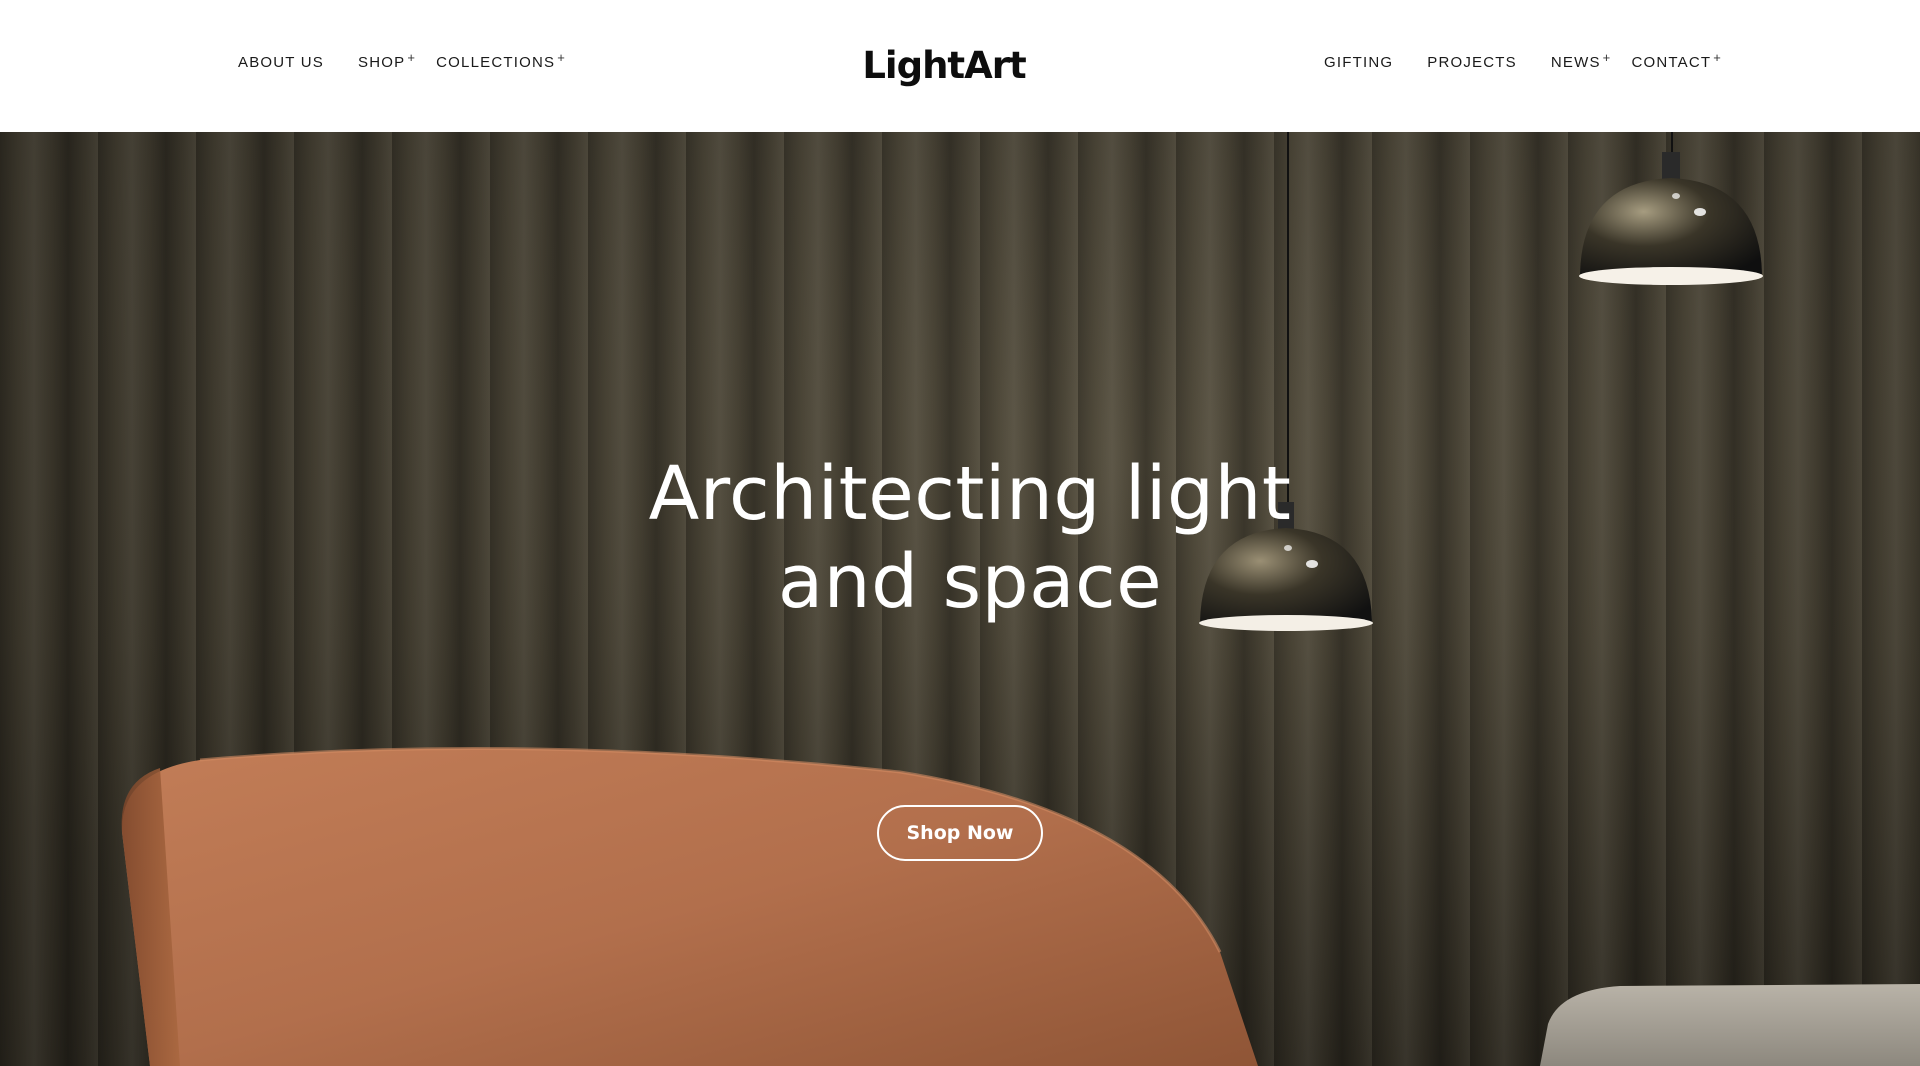 The image size is (1920, 1066). What do you see at coordinates (970, 582) in the screenshot?
I see `hero-title-line: and space` at bounding box center [970, 582].